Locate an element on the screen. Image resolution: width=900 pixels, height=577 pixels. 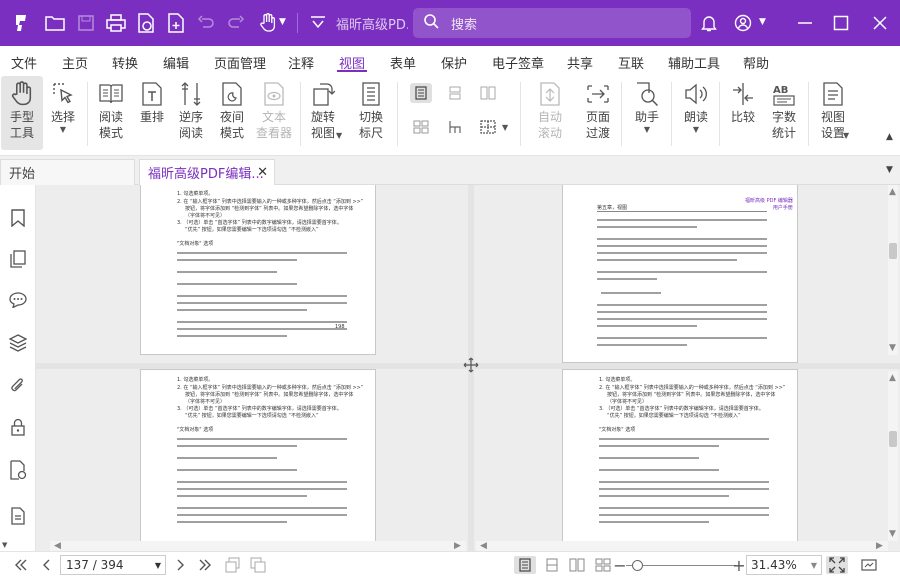
screen-capture-icon is located at coordinates (871, 565).